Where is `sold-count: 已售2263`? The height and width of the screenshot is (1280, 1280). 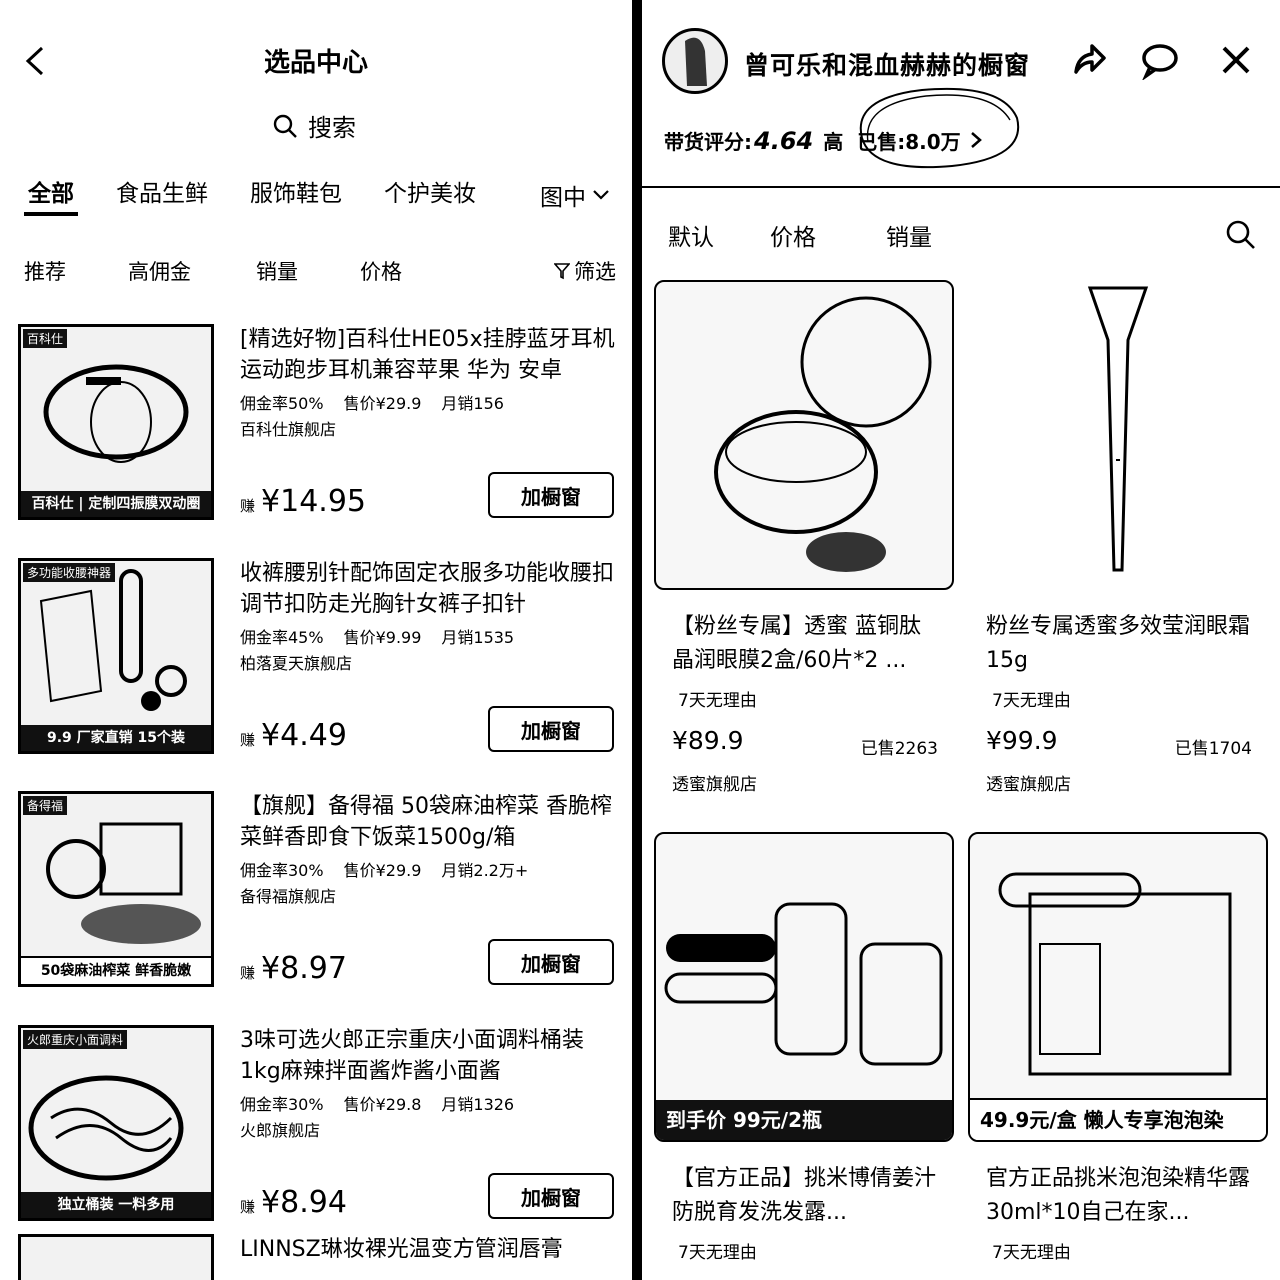
sold-count: 已售2263 is located at coordinates (899, 749).